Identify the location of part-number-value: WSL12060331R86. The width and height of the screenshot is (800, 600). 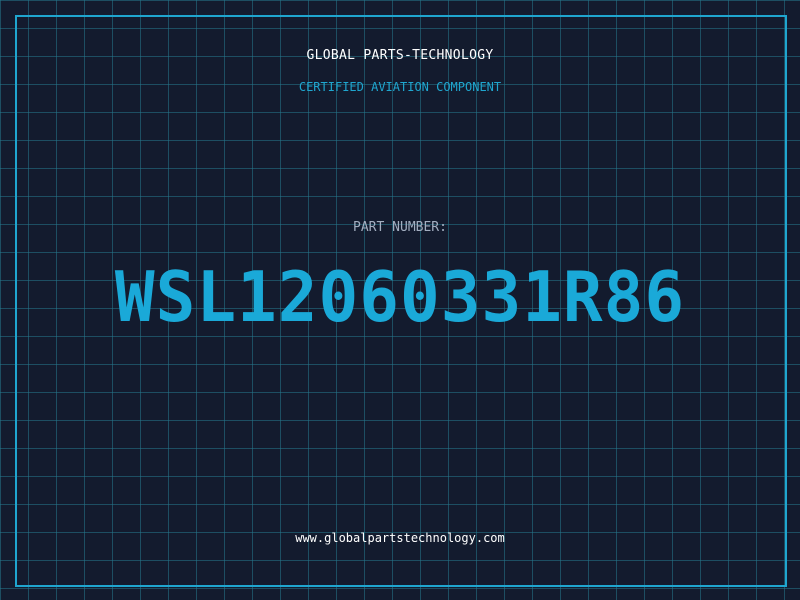
(400, 297).